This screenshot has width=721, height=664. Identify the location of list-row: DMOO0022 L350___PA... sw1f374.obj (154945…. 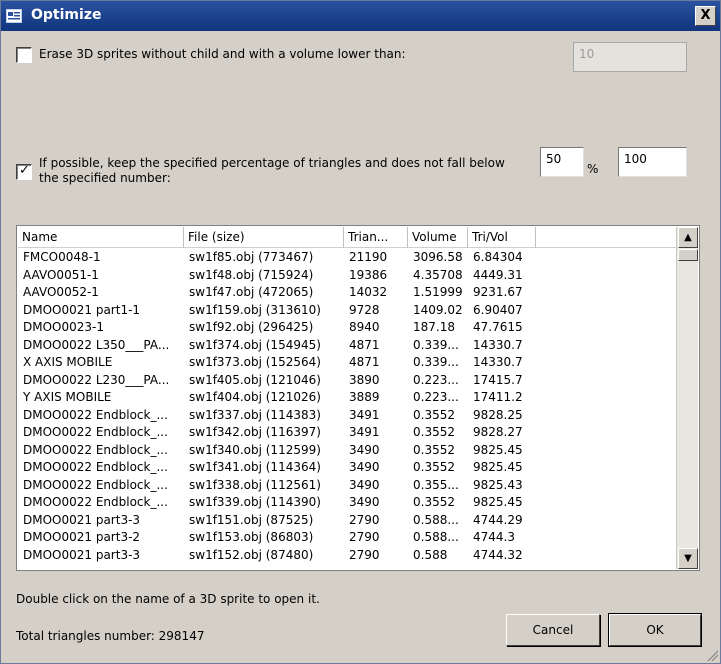
(347, 345).